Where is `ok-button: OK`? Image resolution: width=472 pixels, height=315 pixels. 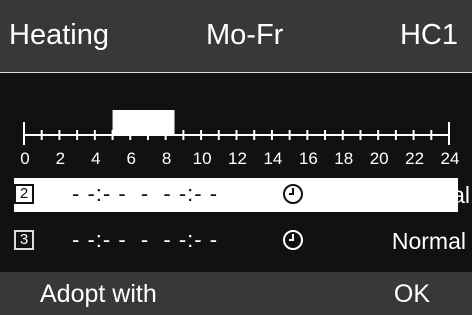
ok-button: OK is located at coordinates (412, 294).